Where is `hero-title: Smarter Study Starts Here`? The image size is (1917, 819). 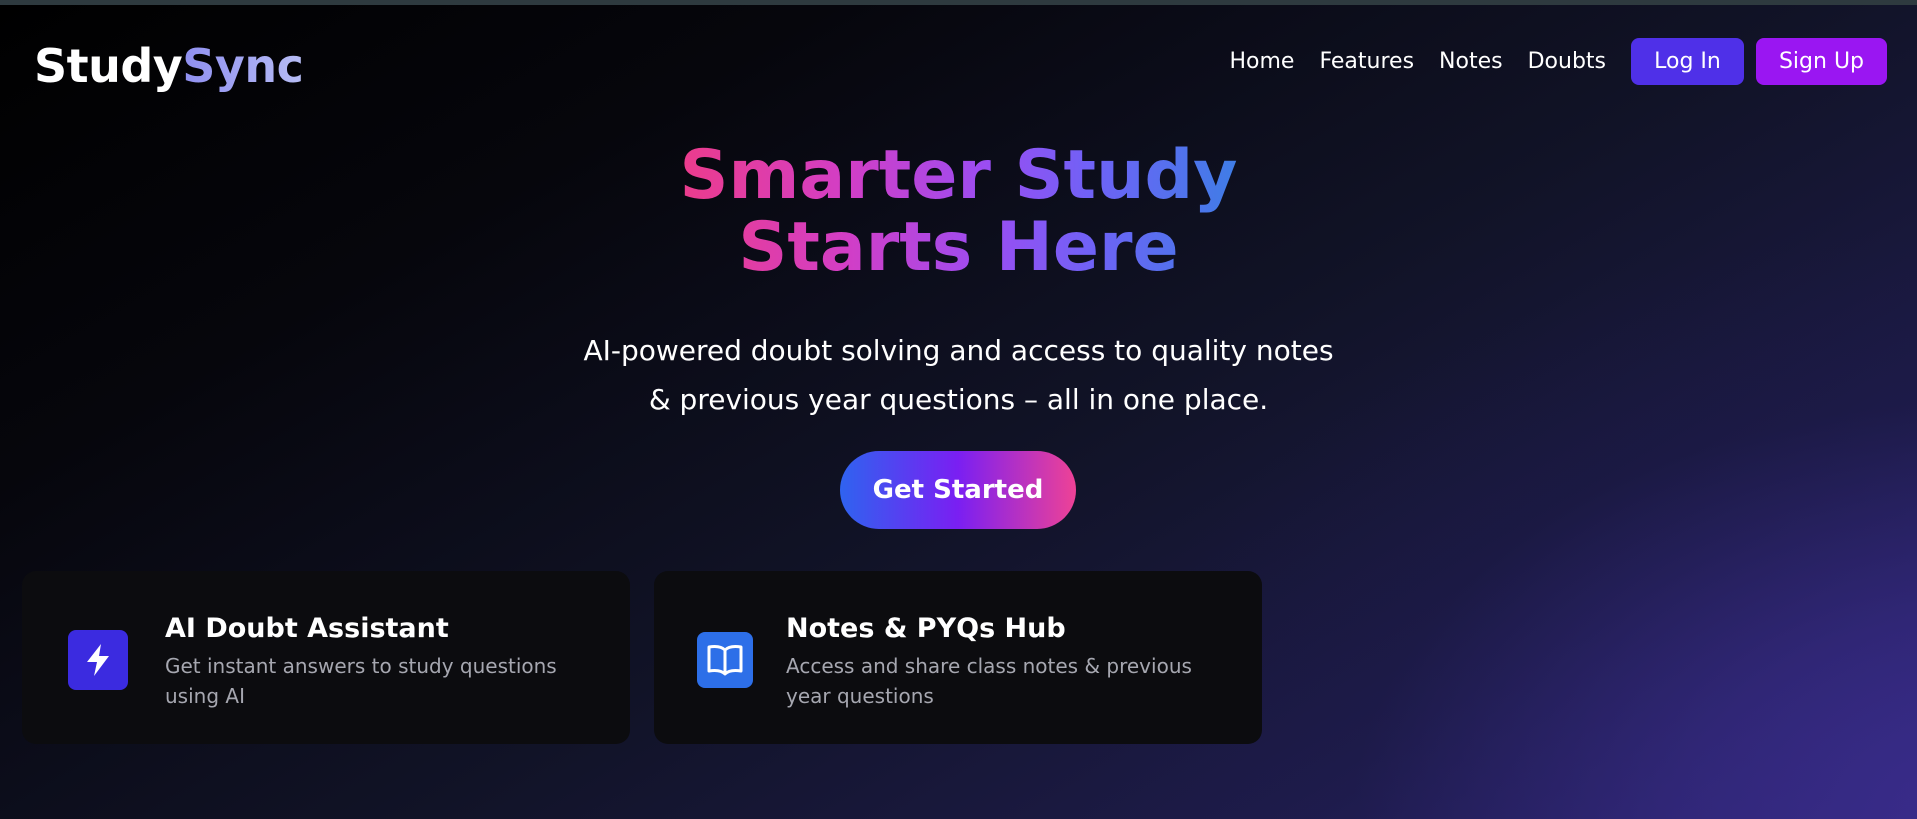
hero-title: Smarter Study Starts Here is located at coordinates (959, 212).